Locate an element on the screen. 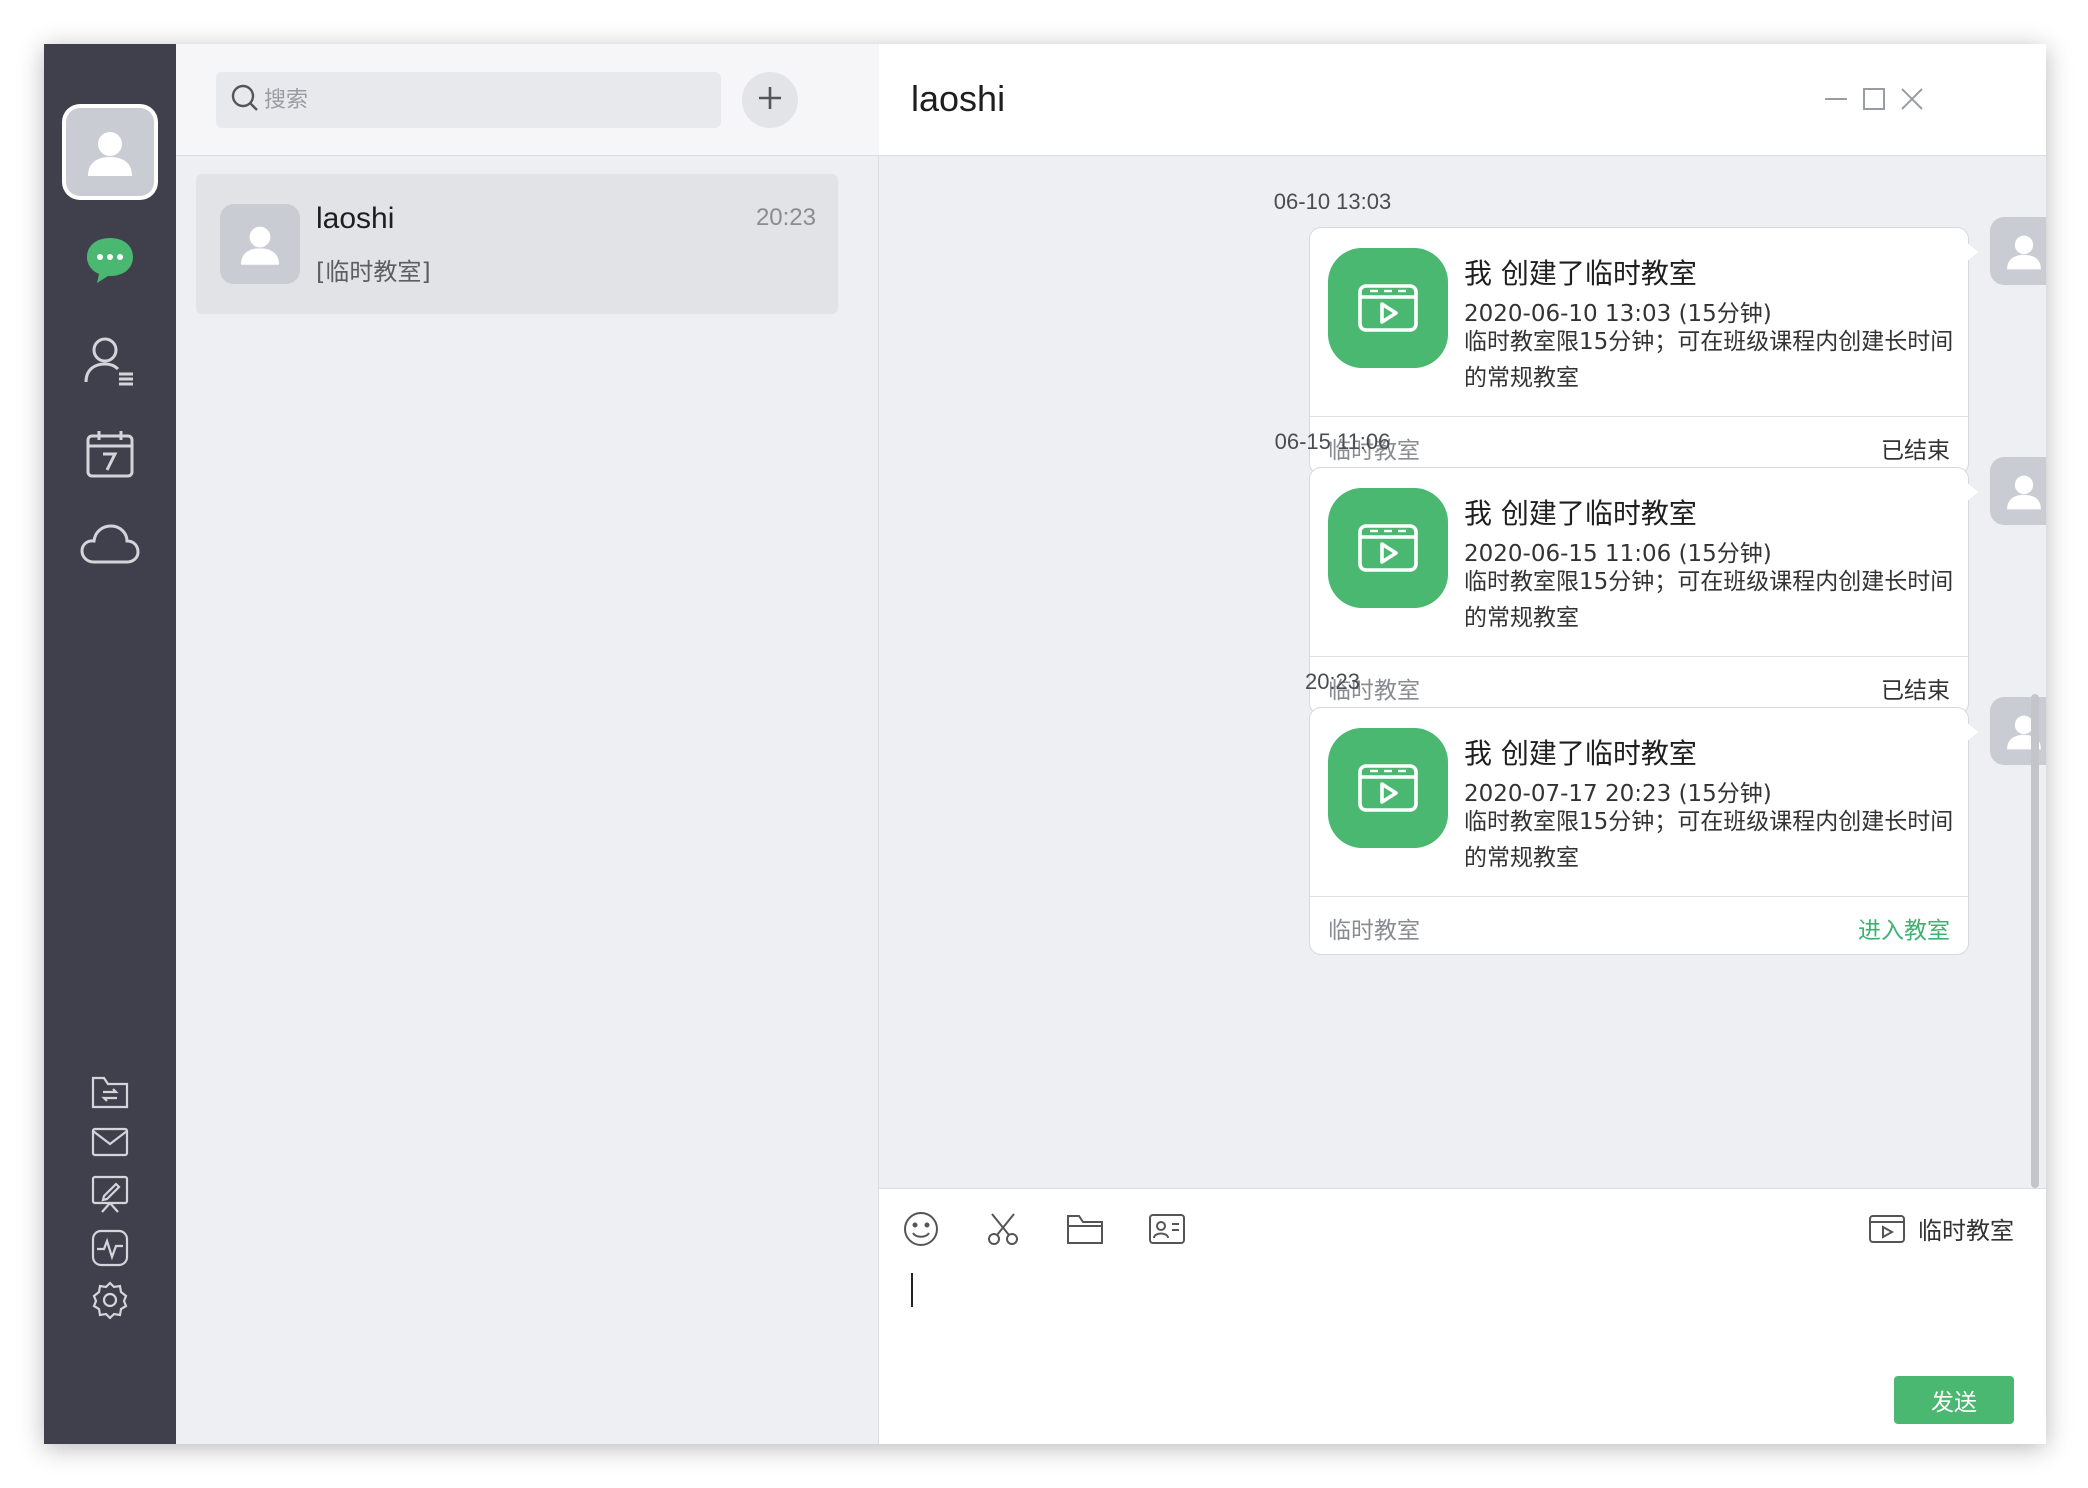 Image resolution: width=2088 pixels, height=1488 pixels. temp-class-button: 临时教室 is located at coordinates (1941, 1228).